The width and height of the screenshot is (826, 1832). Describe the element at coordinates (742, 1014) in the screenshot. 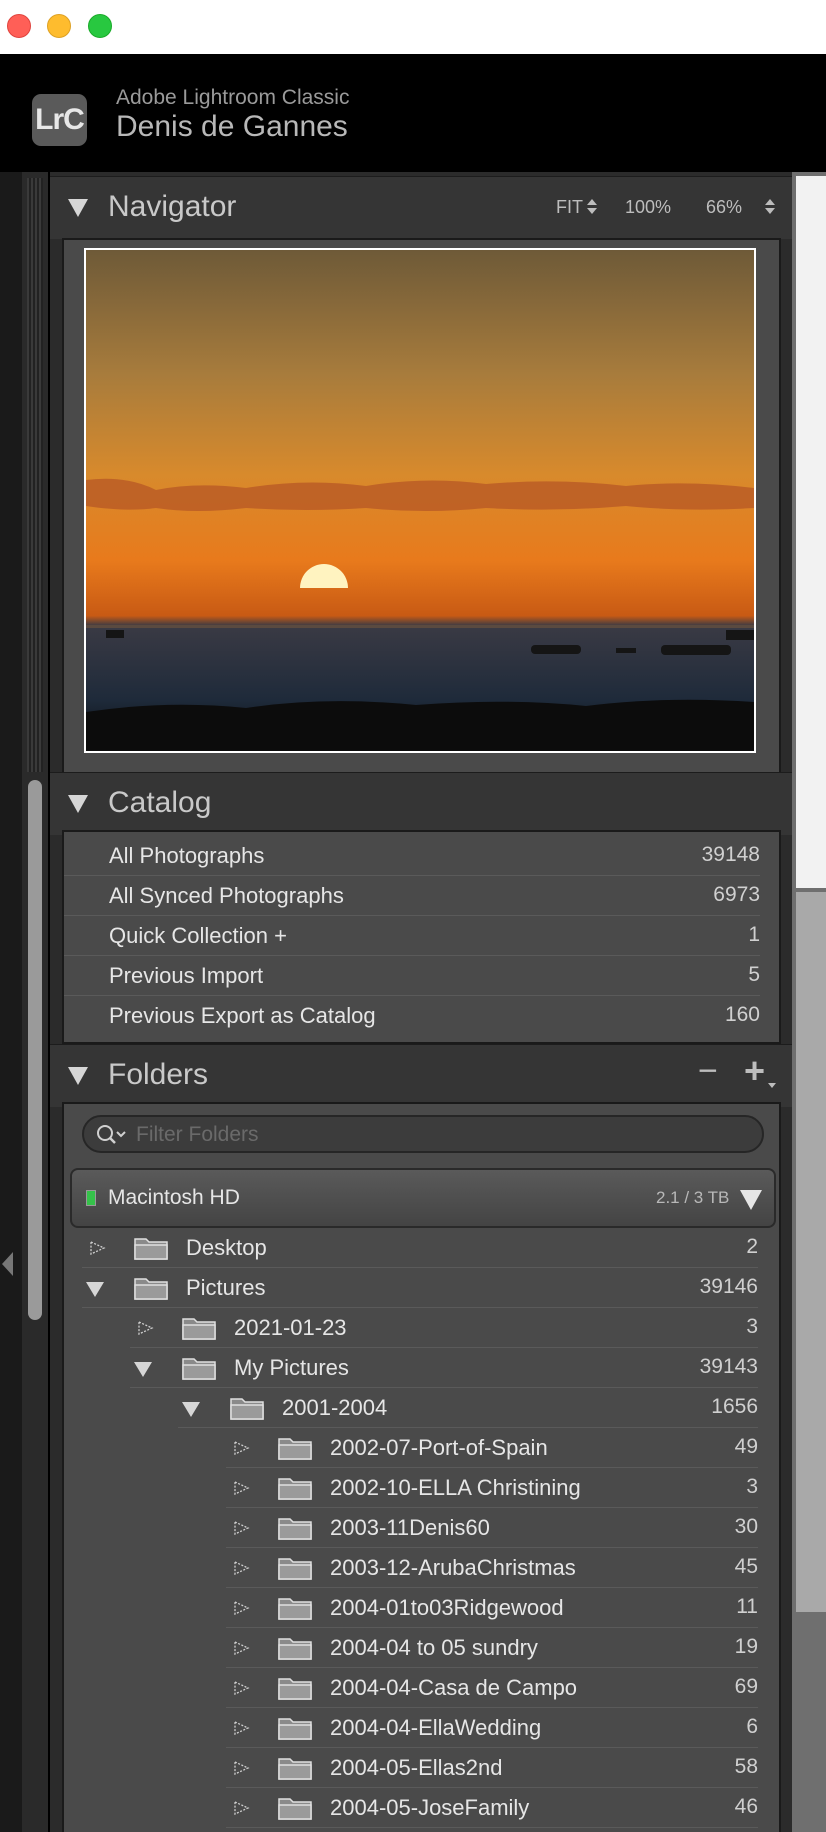

I see `catalog-item-count: 160` at that location.